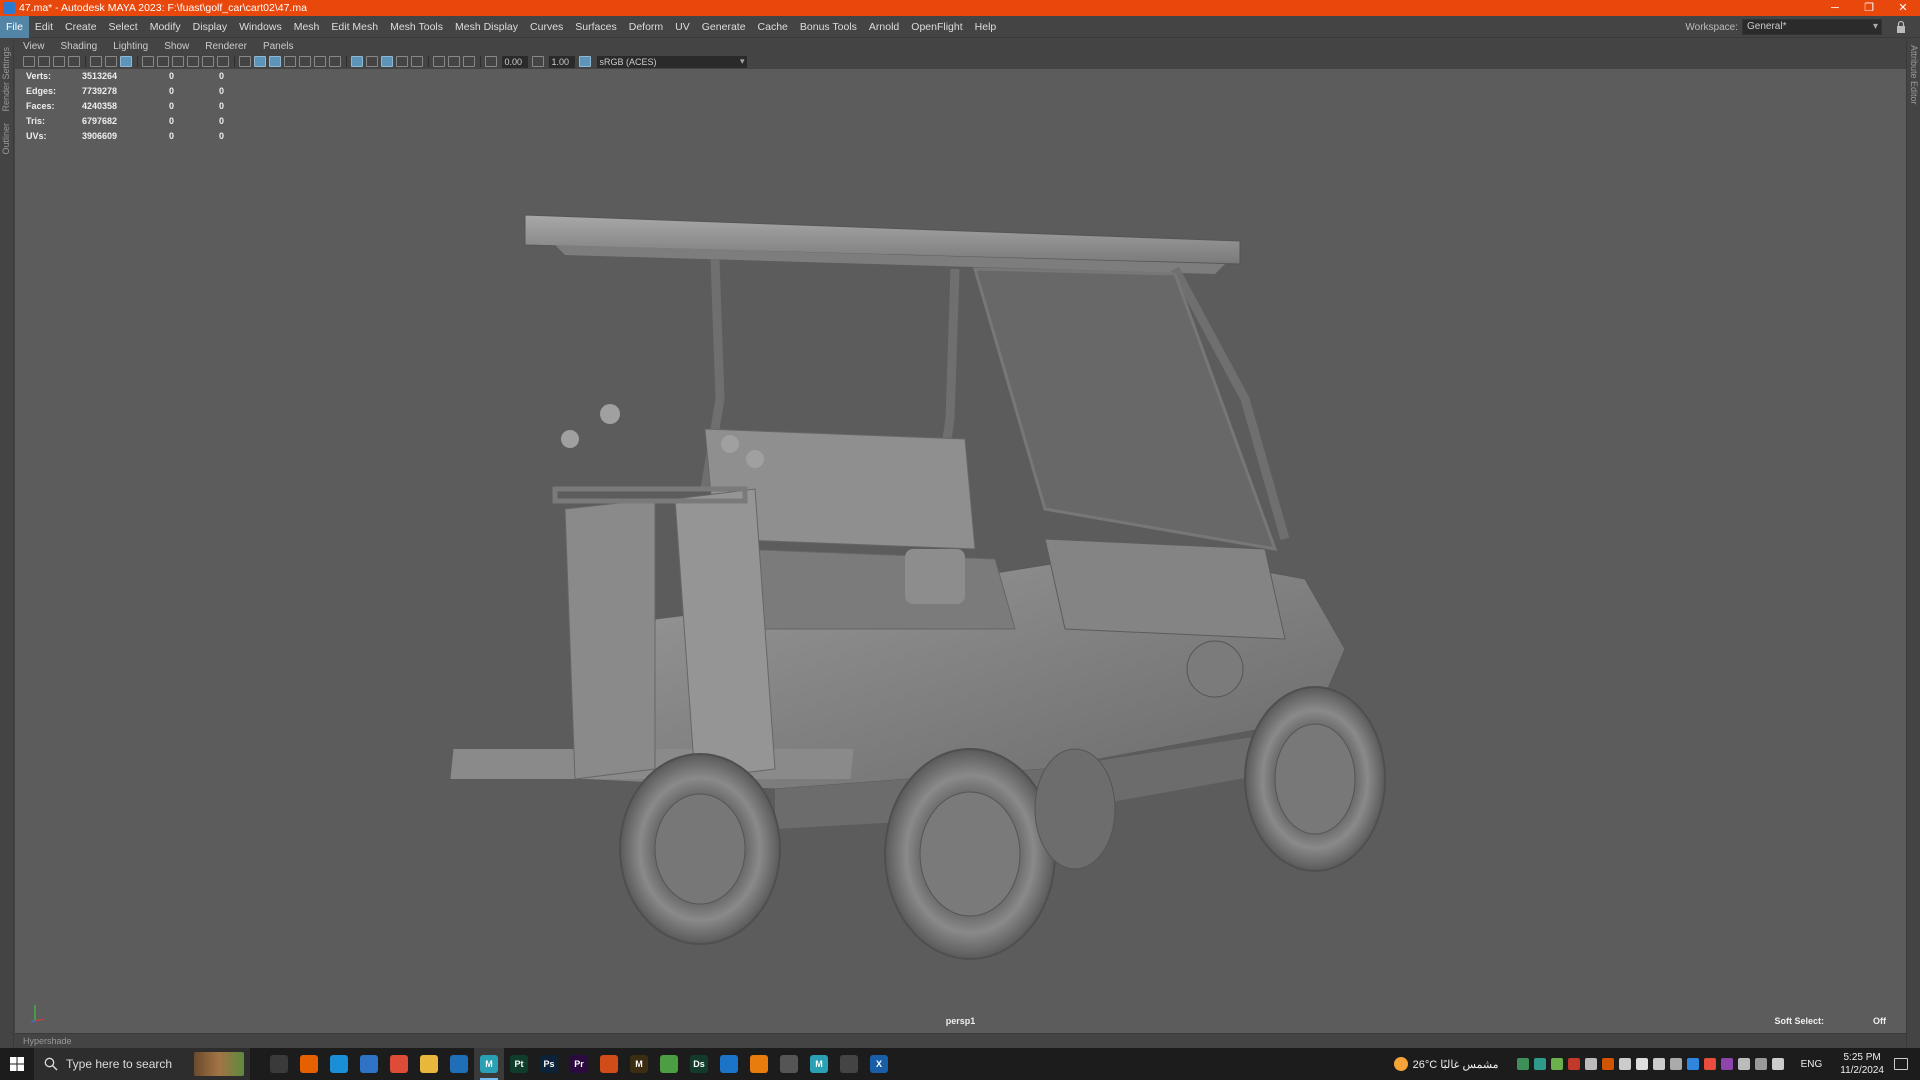  I want to click on taskbar-search: Type here to search, so click(142, 1064).